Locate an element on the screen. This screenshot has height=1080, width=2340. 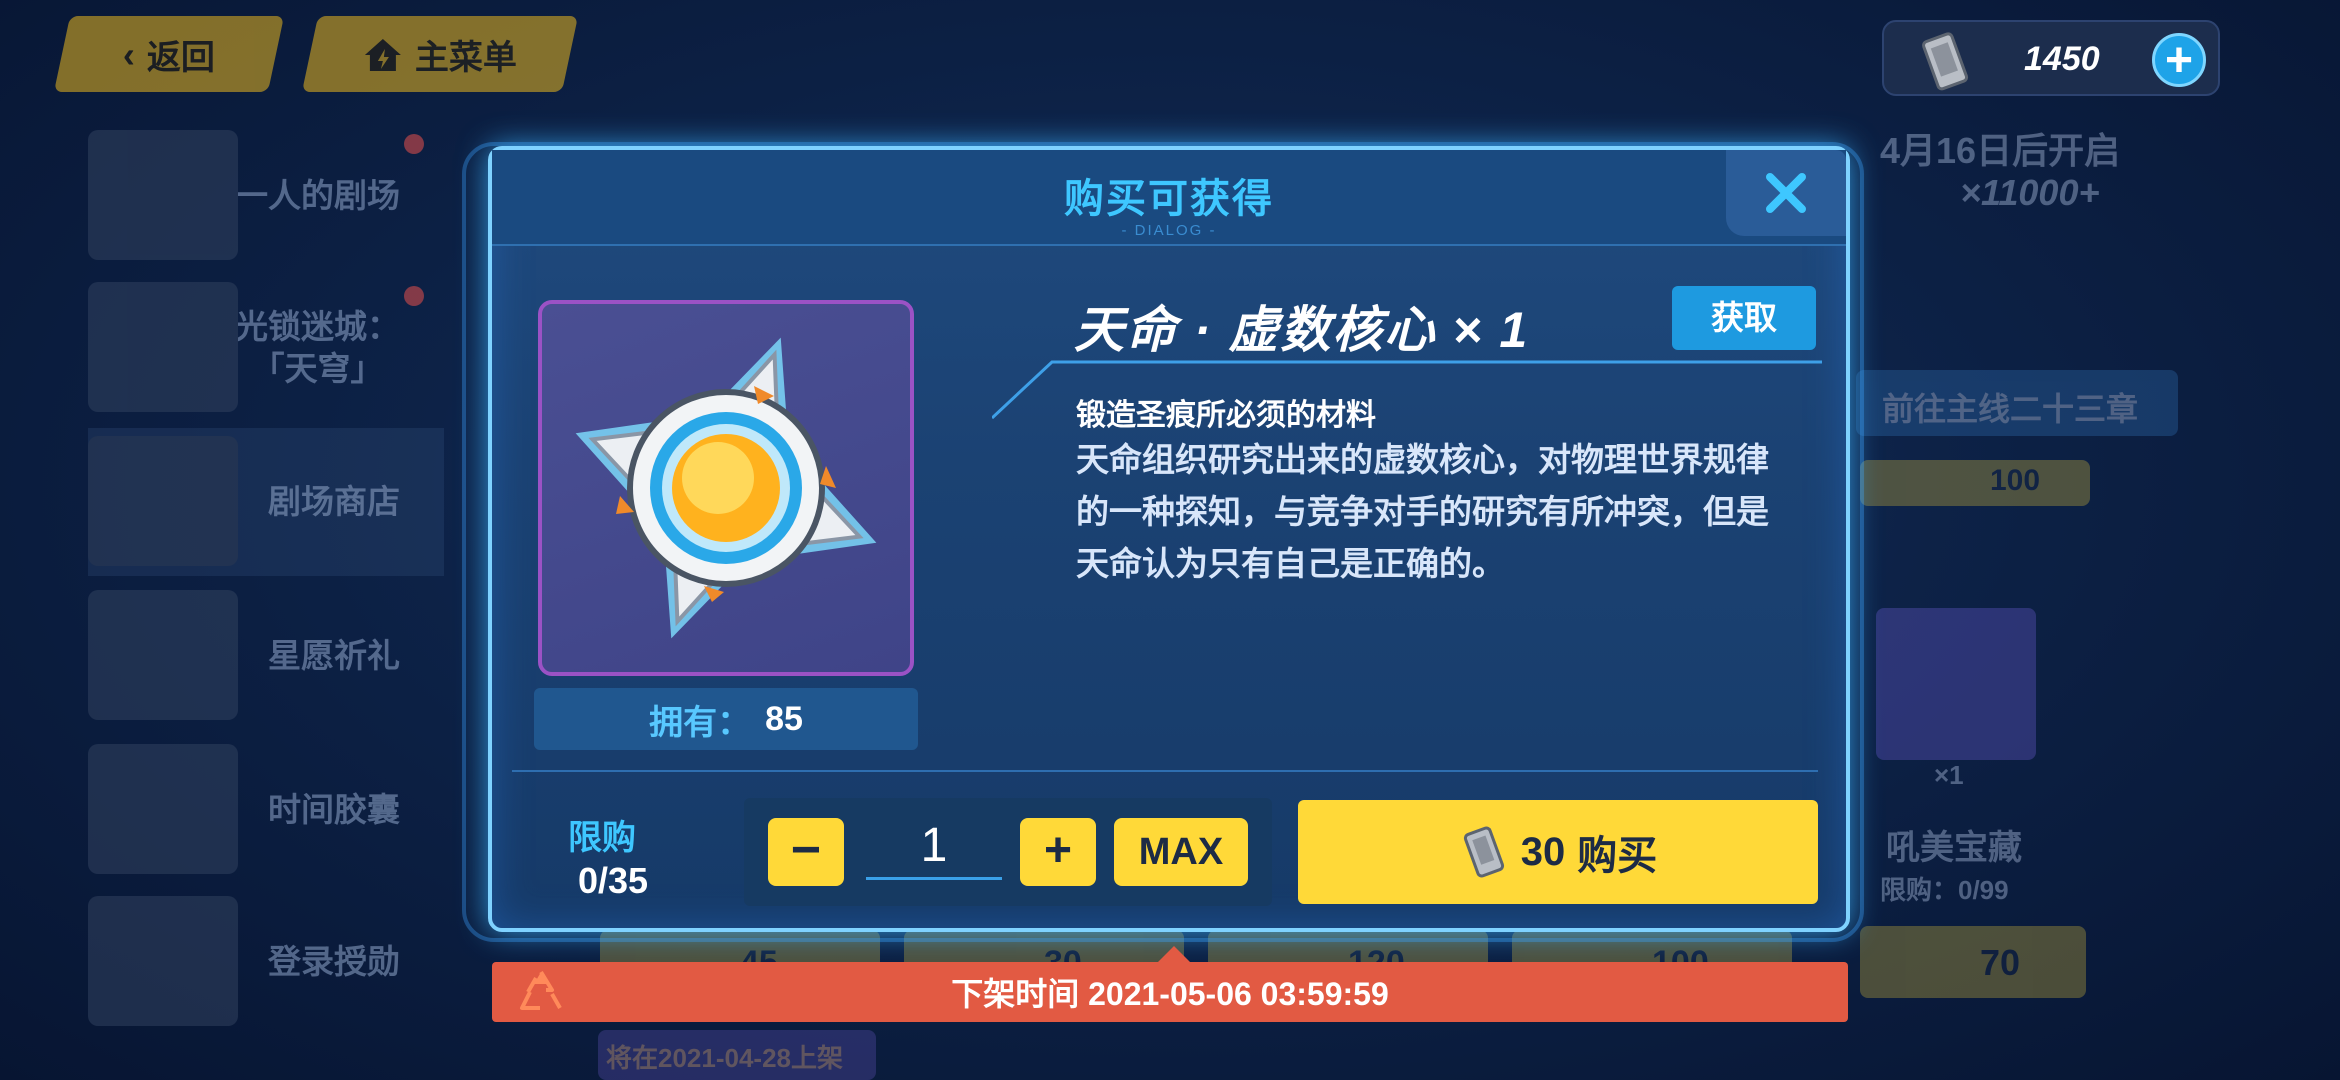
sidebar-item-label: 一人的剧场 is located at coordinates (317, 195).